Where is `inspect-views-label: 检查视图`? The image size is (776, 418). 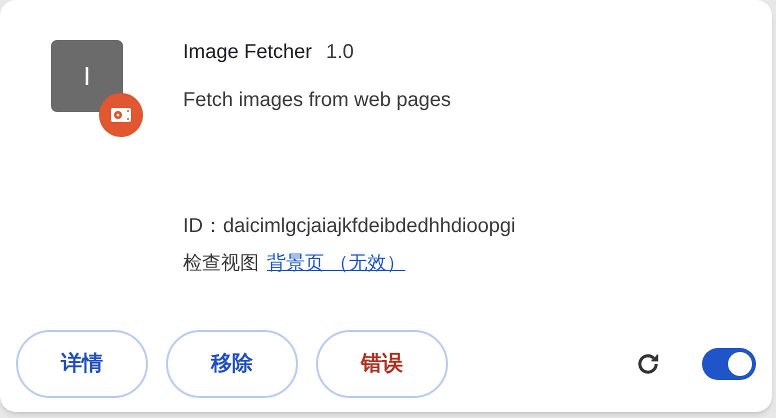 inspect-views-label: 检查视图 is located at coordinates (221, 264).